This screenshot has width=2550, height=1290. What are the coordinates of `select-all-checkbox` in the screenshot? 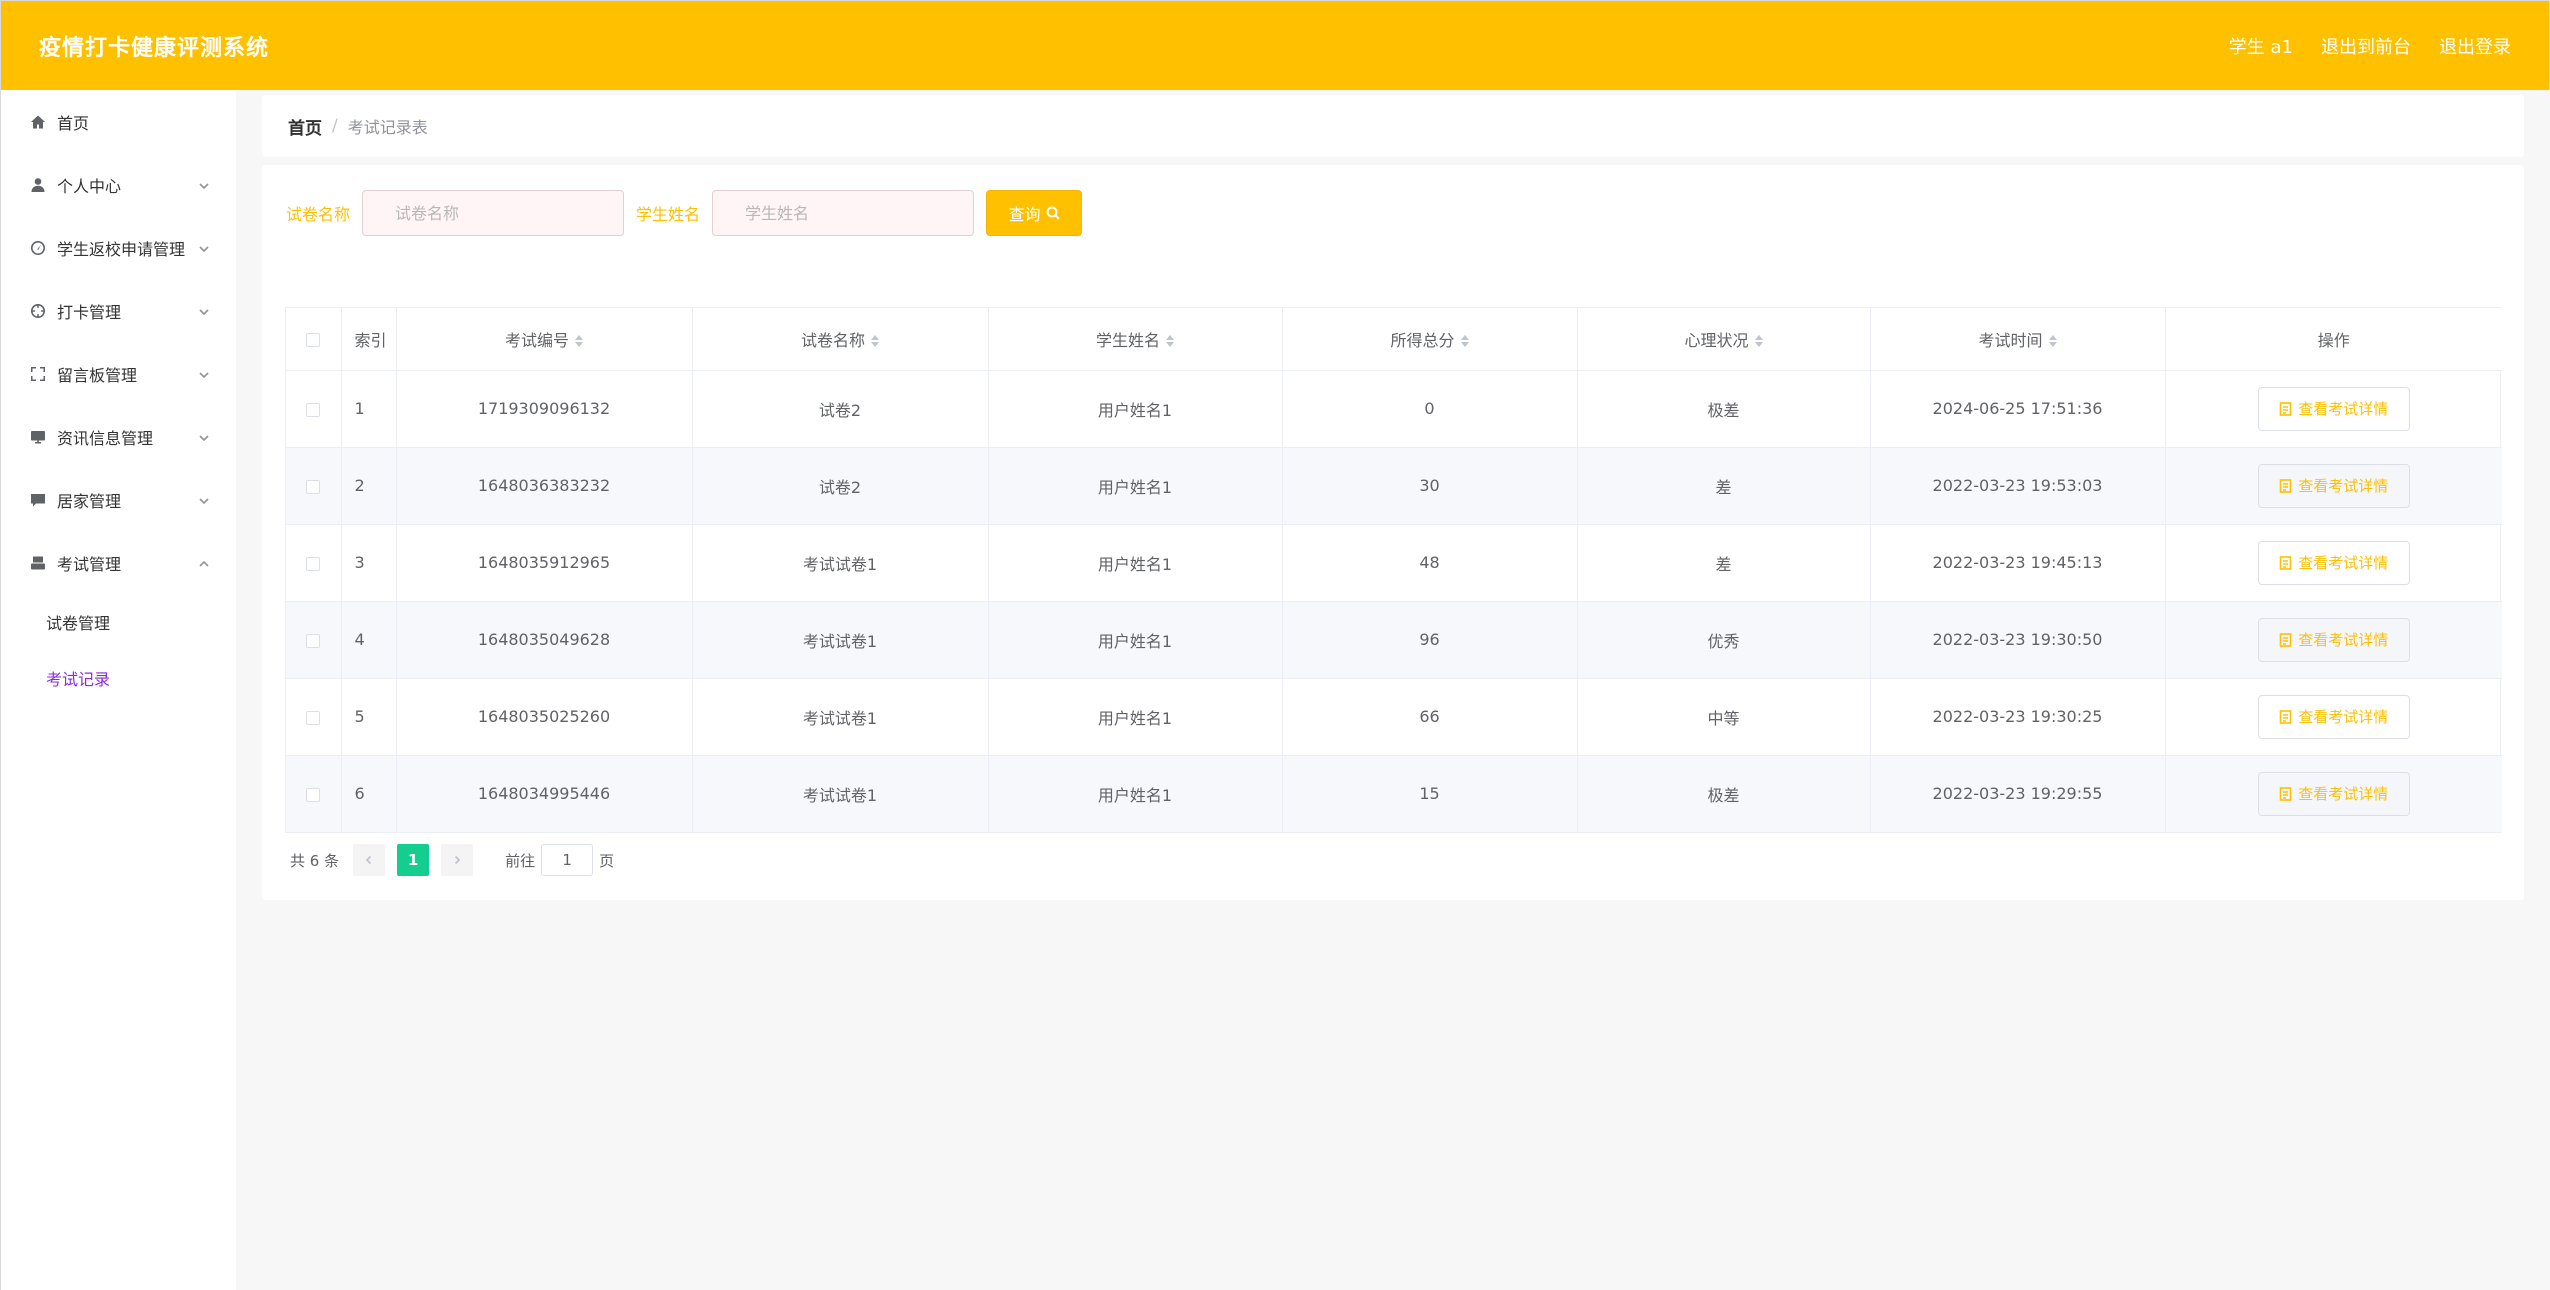 It's located at (313, 339).